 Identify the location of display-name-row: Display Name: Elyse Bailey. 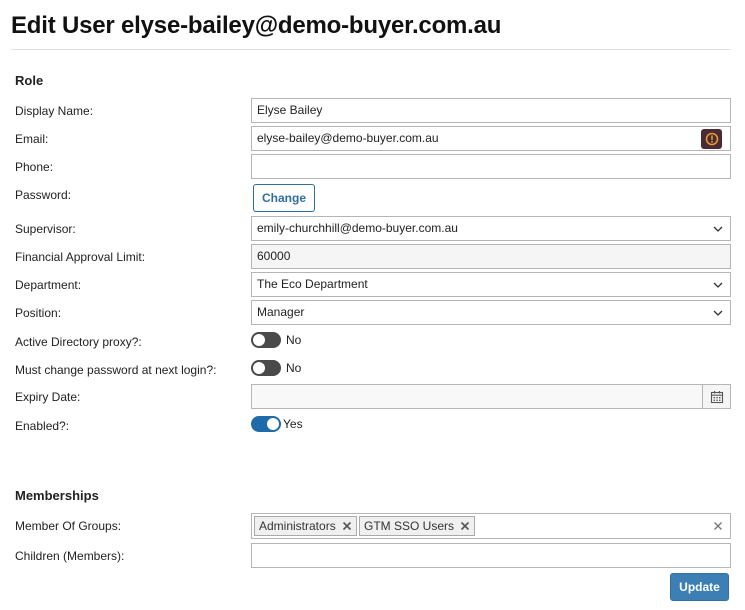
(372, 111).